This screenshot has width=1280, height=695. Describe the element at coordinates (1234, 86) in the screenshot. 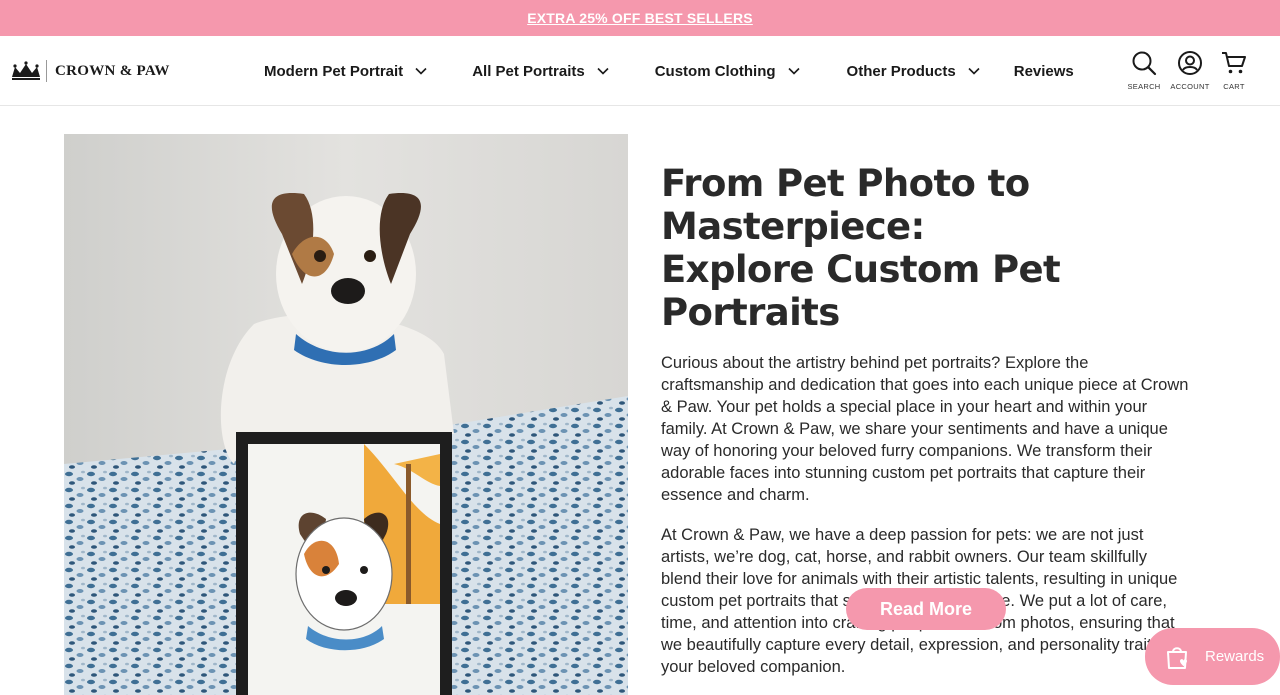

I see `cart-label: CART` at that location.